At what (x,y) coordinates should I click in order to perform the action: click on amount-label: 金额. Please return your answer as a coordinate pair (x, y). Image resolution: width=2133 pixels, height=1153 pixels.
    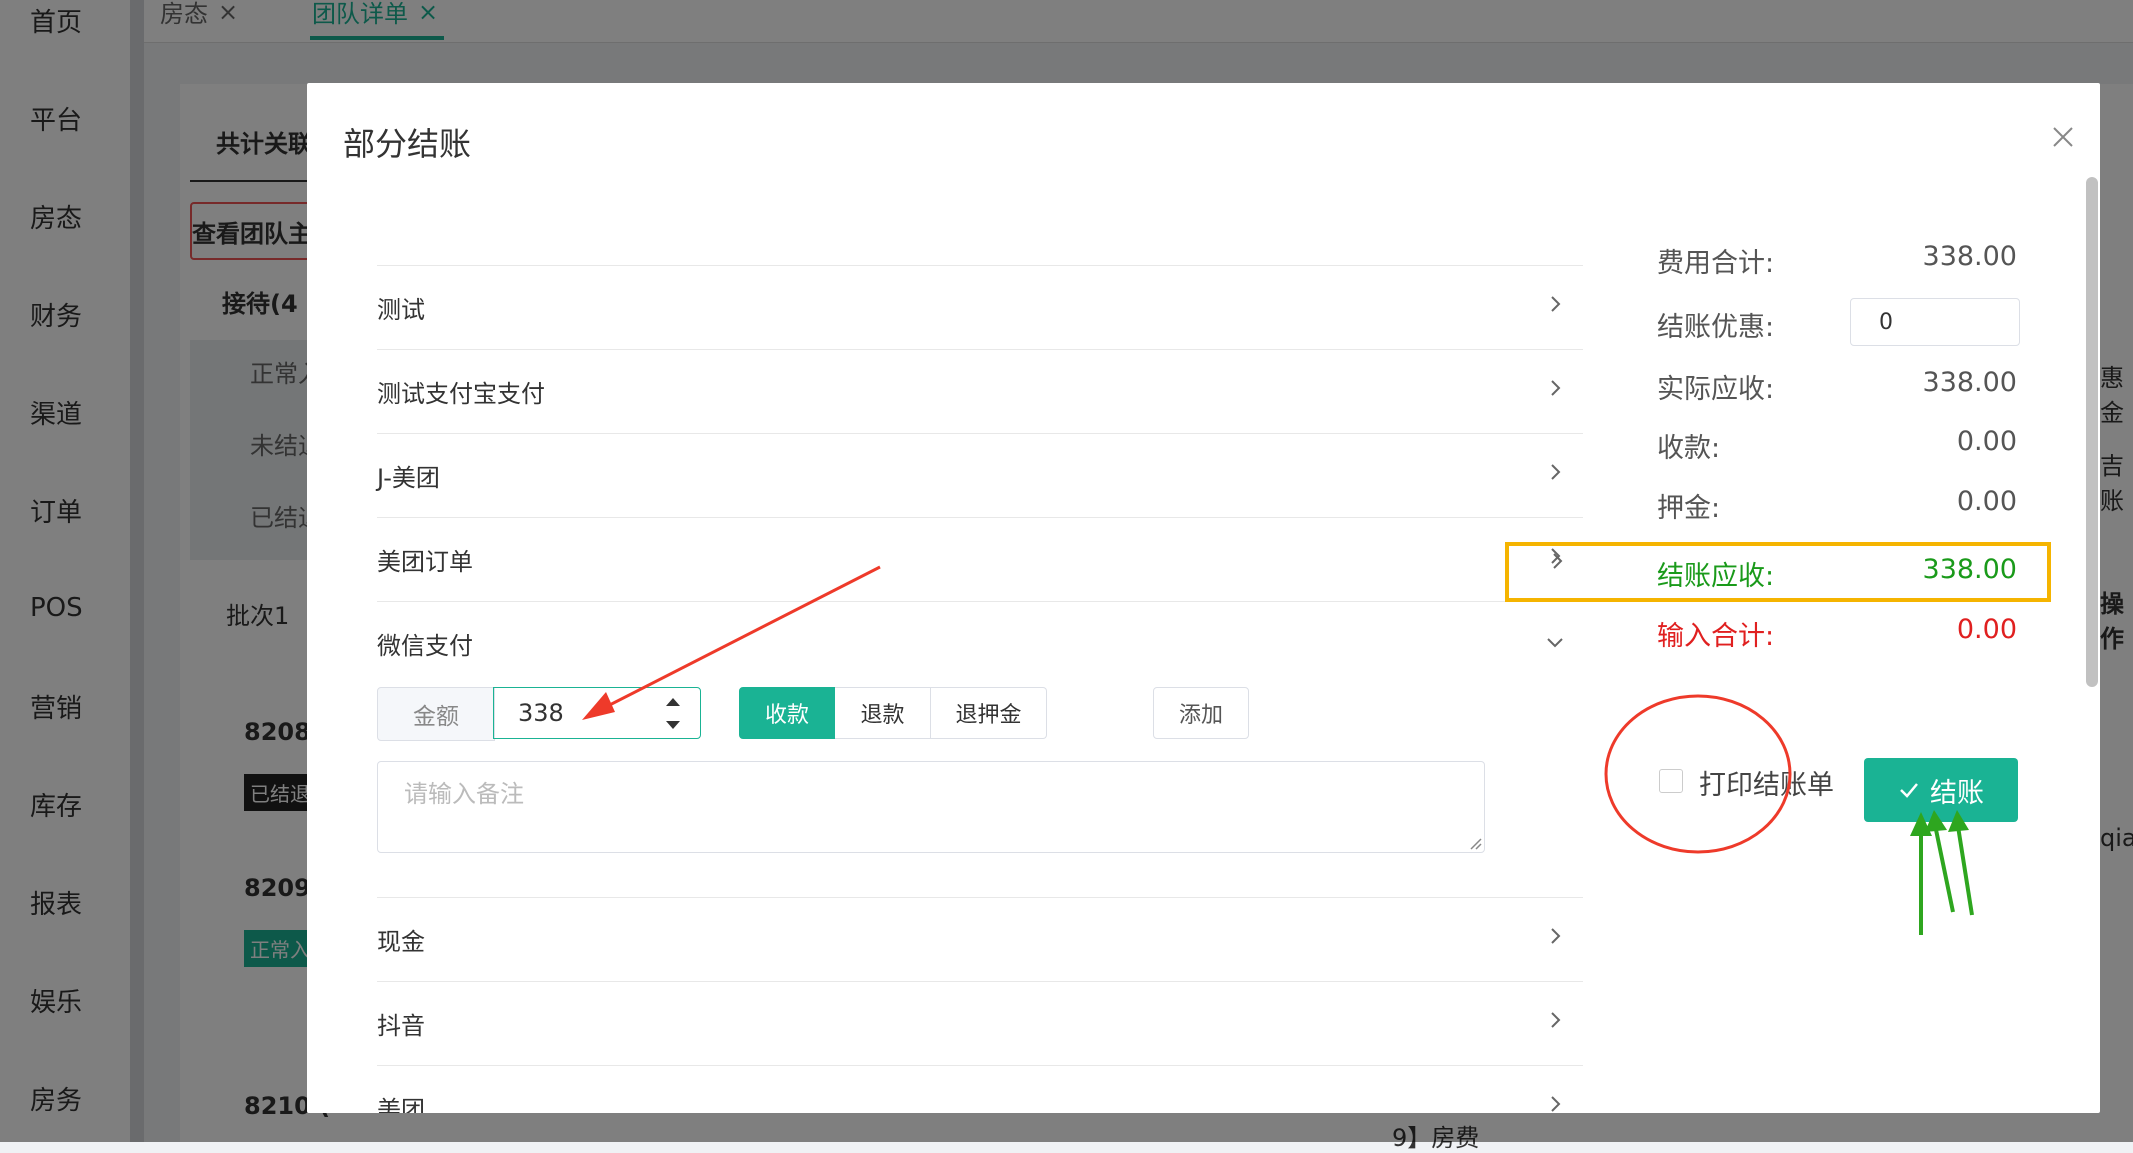
    Looking at the image, I should click on (436, 714).